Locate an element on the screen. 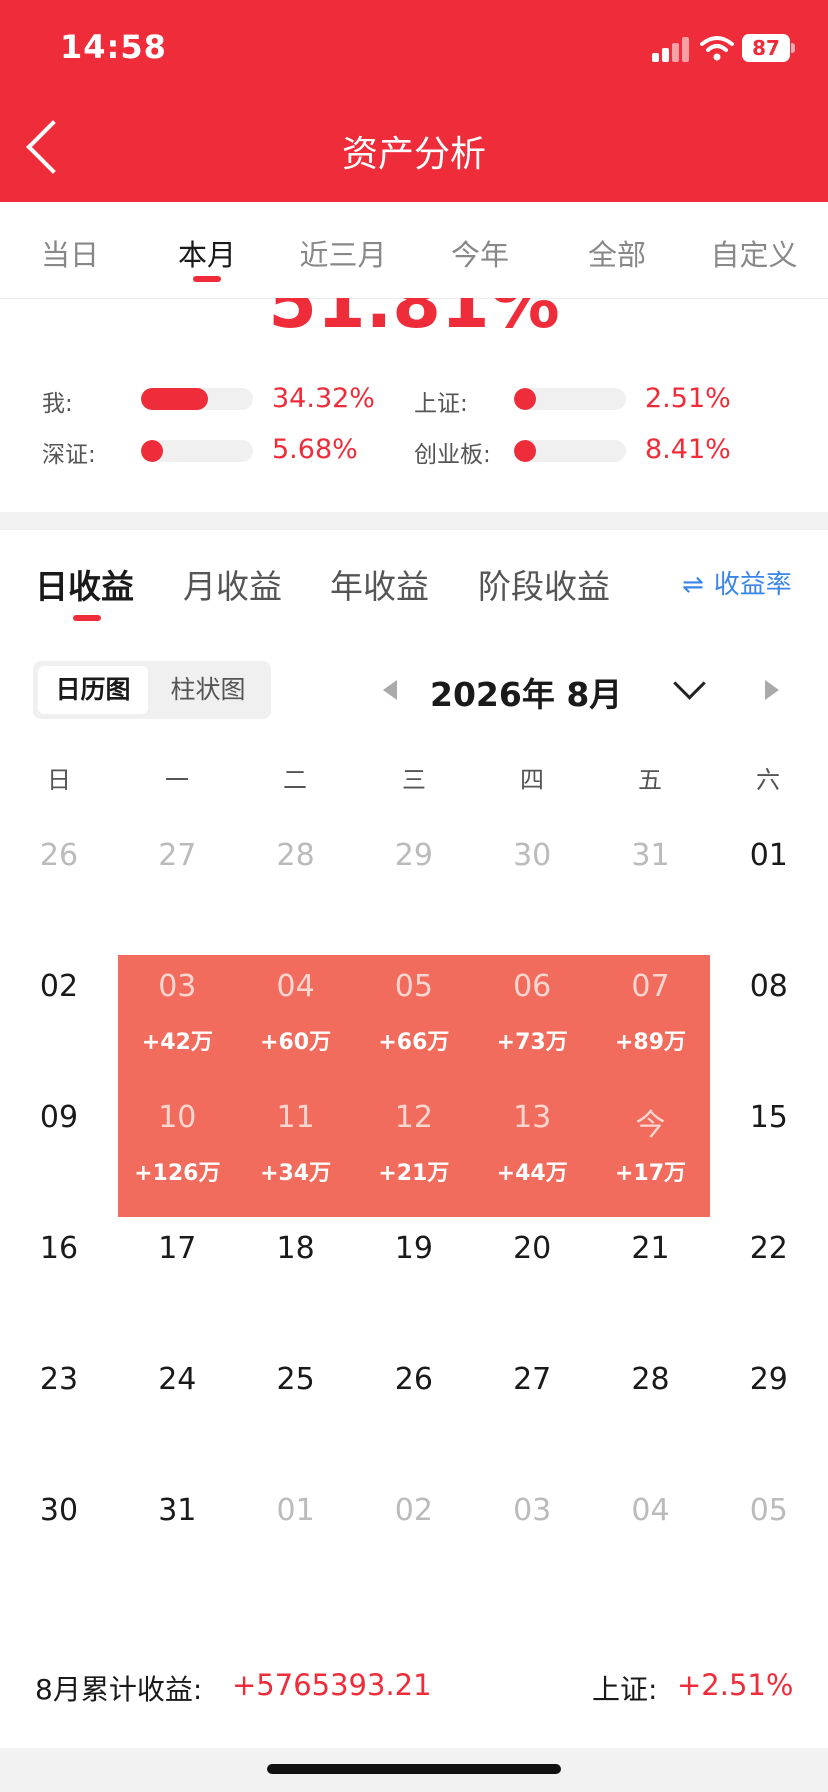  calendar-day: 23 is located at coordinates (59, 1379).